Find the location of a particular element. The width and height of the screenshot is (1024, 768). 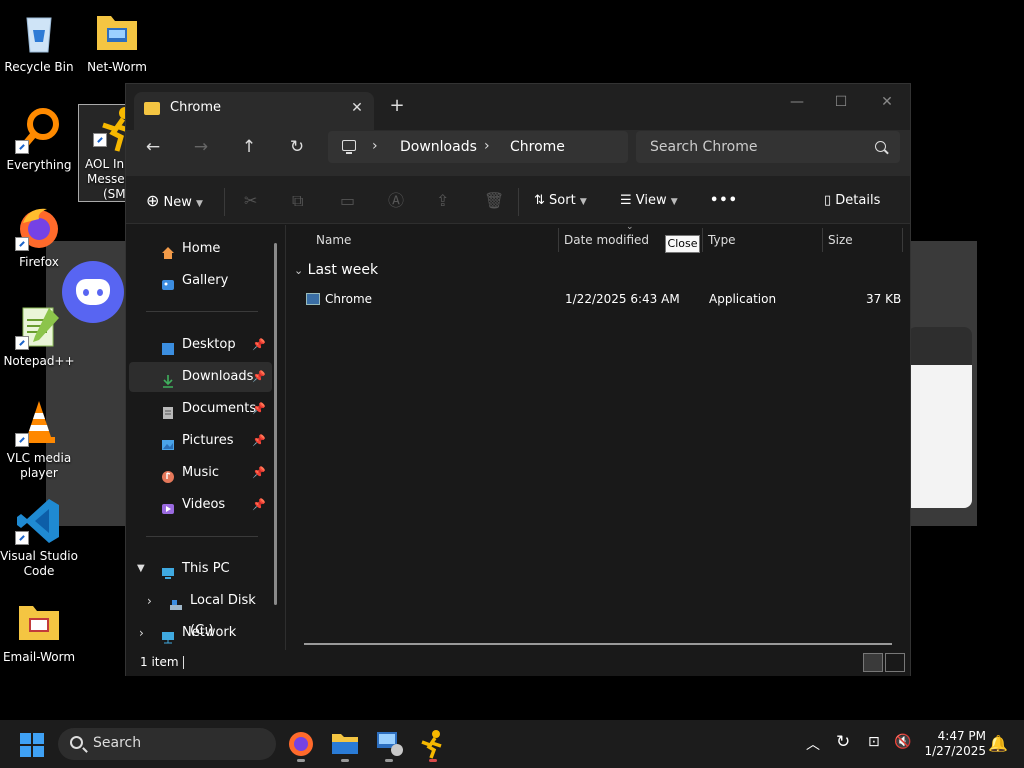

sync-status-icon: ↻ is located at coordinates (843, 742).